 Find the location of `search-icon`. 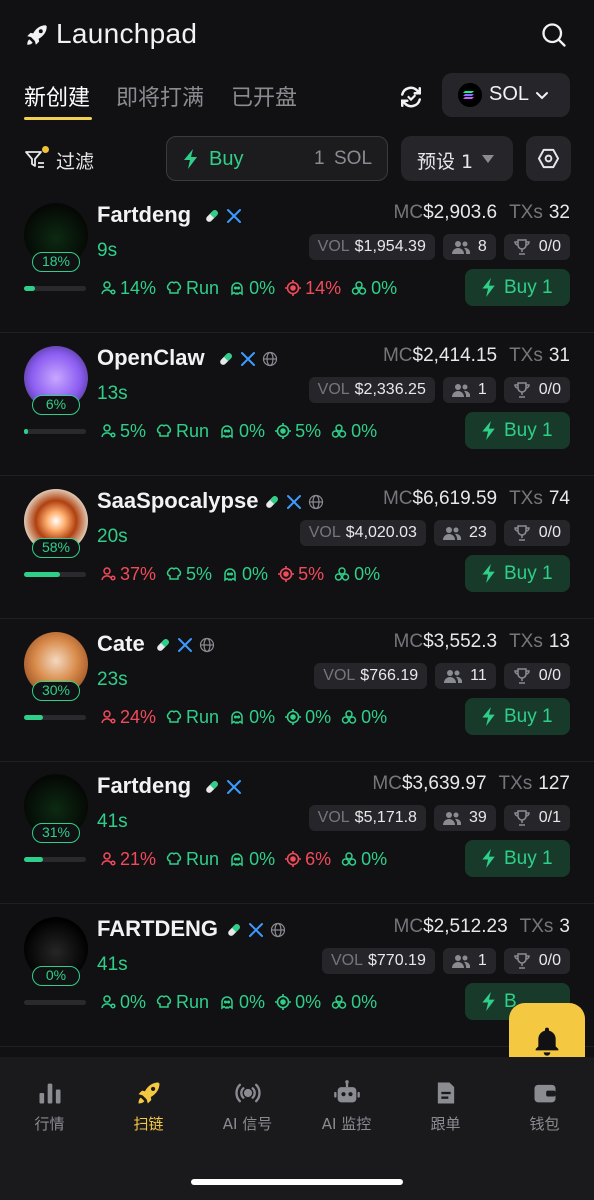

search-icon is located at coordinates (554, 35).